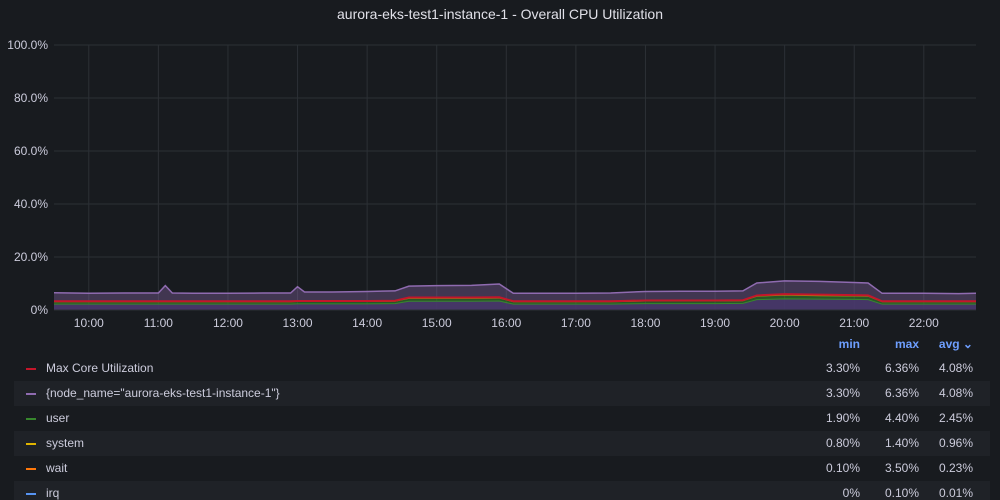 This screenshot has height=500, width=1000. Describe the element at coordinates (502, 368) in the screenshot. I see `legend-row: Max Core Utilization 3.30% 6.36% 4.08%` at that location.